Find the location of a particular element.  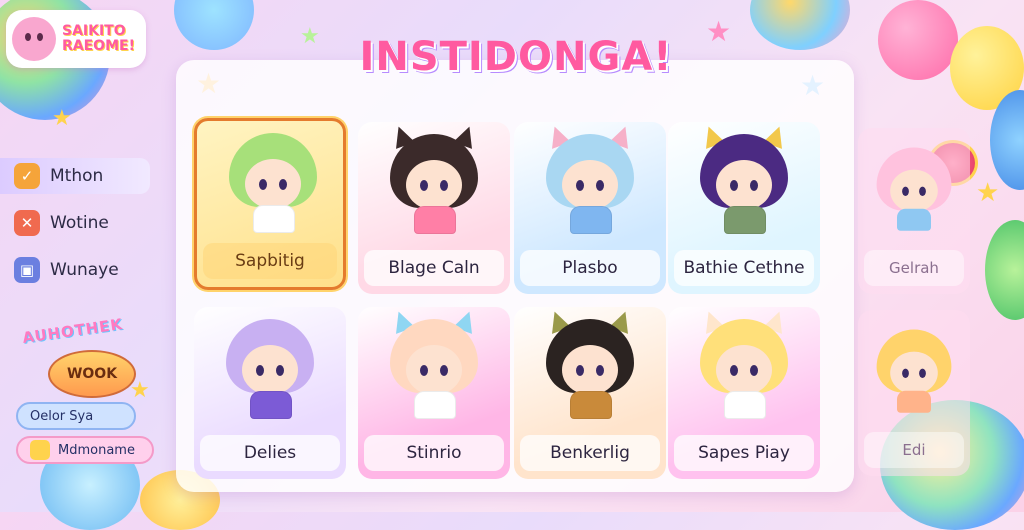

close-icon: ✕ is located at coordinates (27, 223).